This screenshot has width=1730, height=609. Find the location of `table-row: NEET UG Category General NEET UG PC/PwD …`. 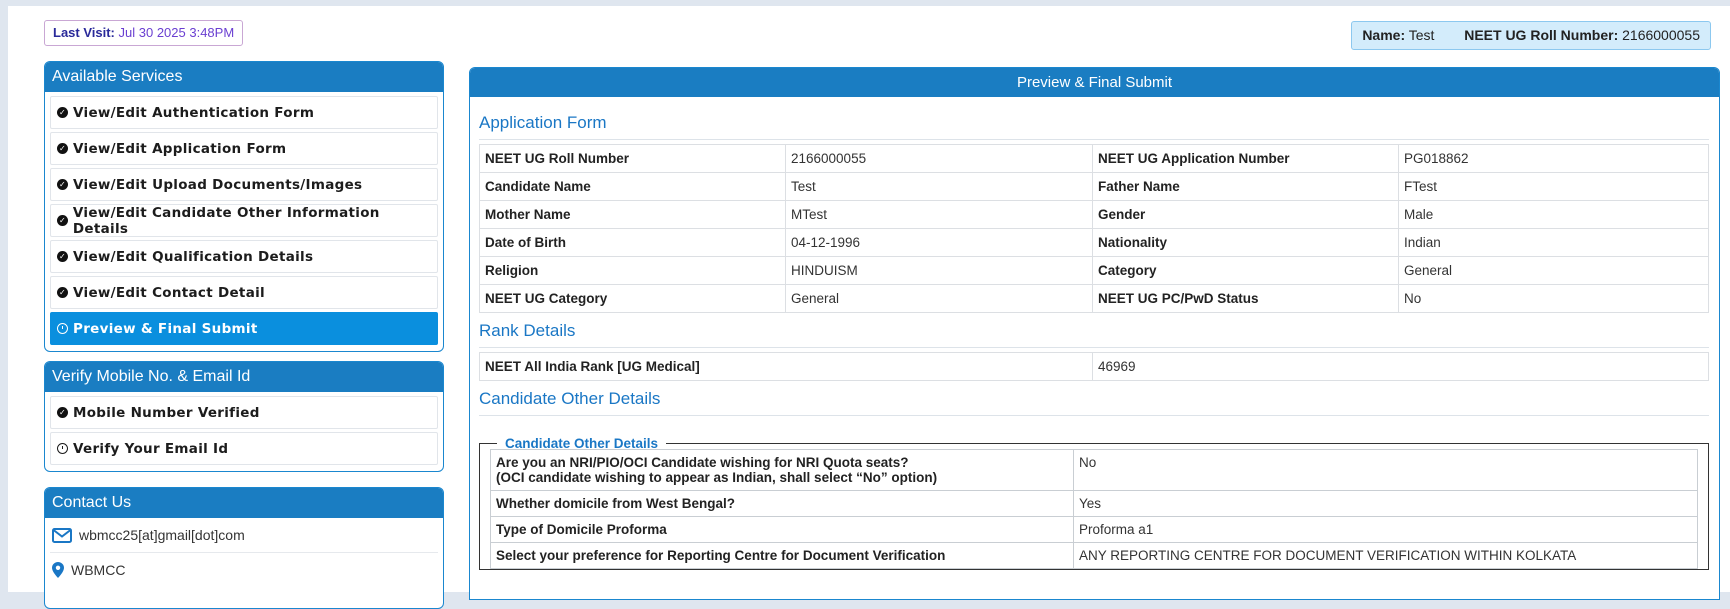

table-row: NEET UG Category General NEET UG PC/PwD … is located at coordinates (1094, 298).